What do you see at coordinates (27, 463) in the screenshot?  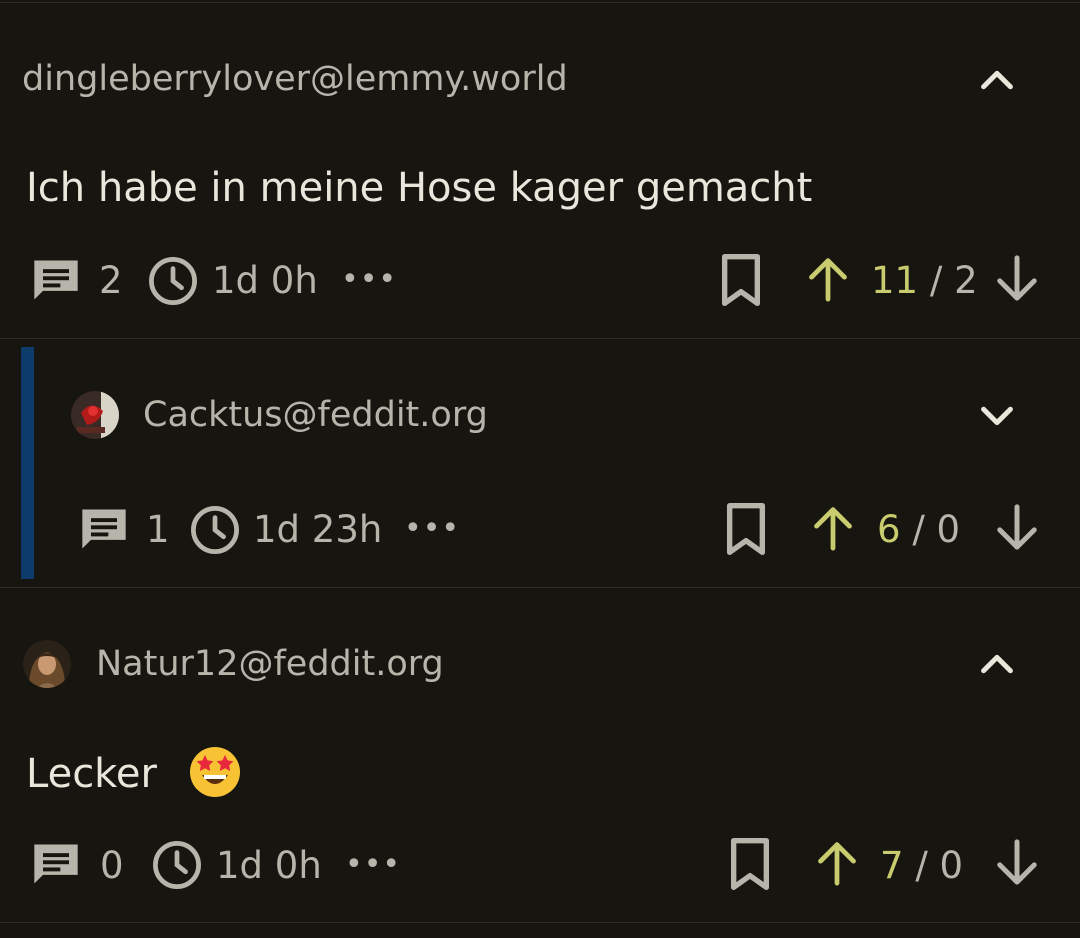 I see `thread-indent-bar` at bounding box center [27, 463].